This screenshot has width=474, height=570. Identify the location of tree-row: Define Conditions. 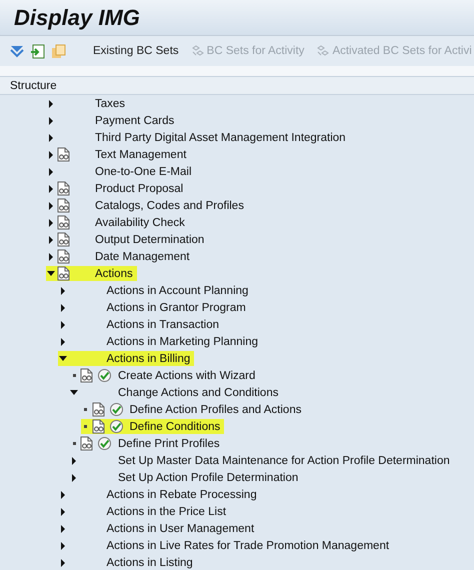
(152, 426).